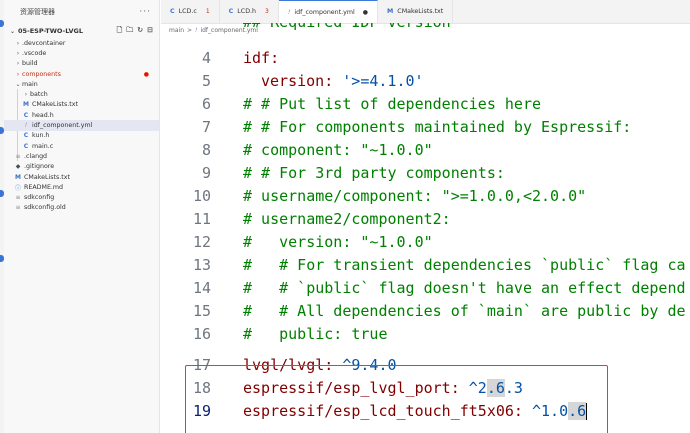 This screenshot has width=690, height=433. Describe the element at coordinates (81, 53) in the screenshot. I see `tree-folder-vscode: › .vscode` at that location.